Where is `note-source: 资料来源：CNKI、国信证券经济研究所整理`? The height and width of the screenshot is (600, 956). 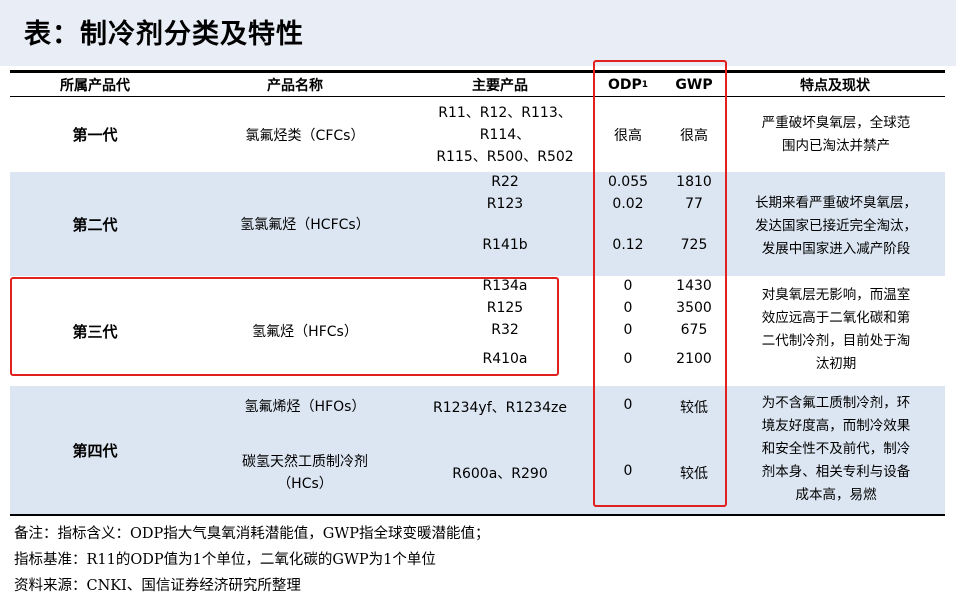 note-source: 资料来源：CNKI、国信证券经济研究所整理 is located at coordinates (157, 586).